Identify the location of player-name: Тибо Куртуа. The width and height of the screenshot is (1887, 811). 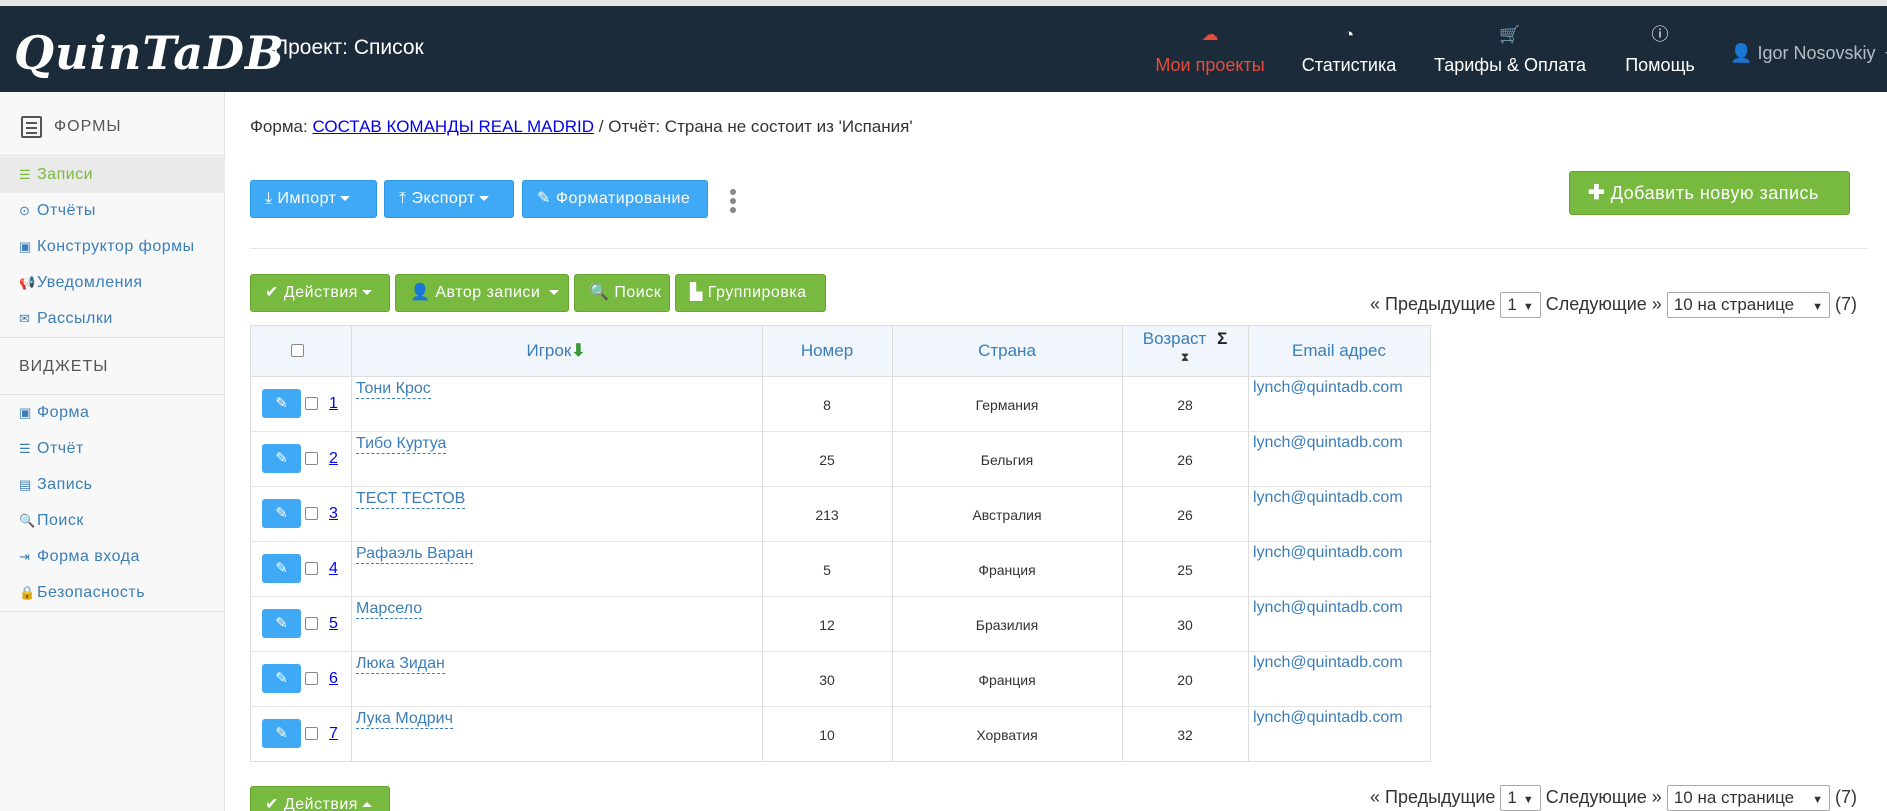
(401, 444).